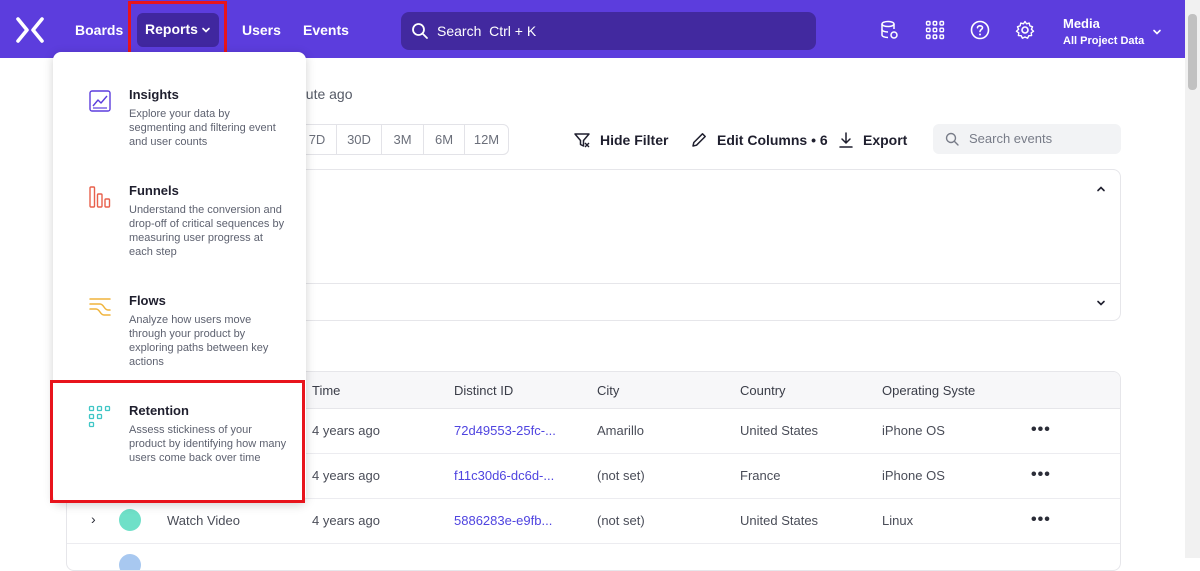 The width and height of the screenshot is (1200, 571). I want to click on search-events-input: Search events, so click(1027, 139).